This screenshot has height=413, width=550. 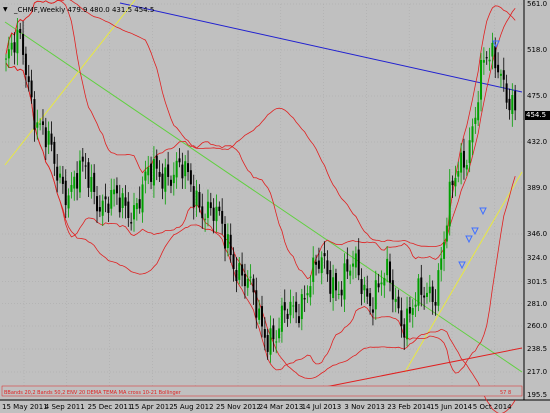 What do you see at coordinates (537, 142) in the screenshot?
I see `price-tick-label: 432.0` at bounding box center [537, 142].